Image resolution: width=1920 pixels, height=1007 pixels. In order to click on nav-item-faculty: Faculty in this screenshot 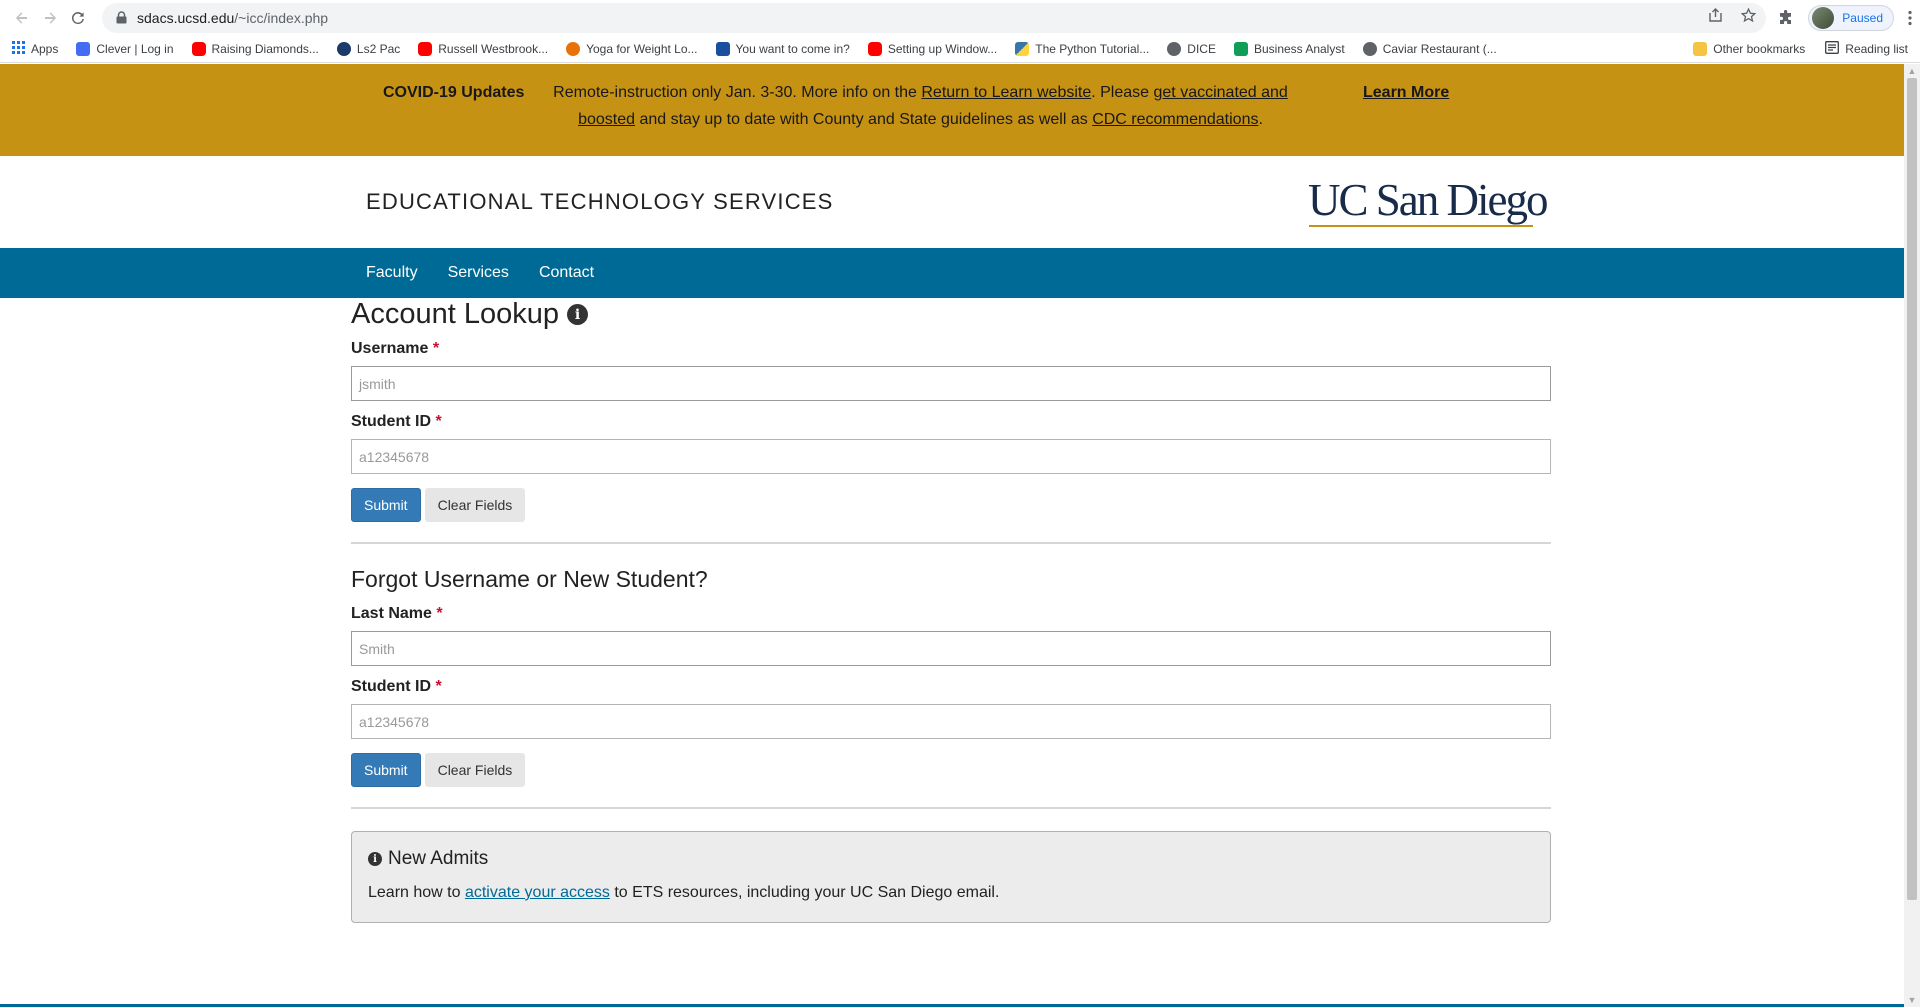, I will do `click(392, 273)`.